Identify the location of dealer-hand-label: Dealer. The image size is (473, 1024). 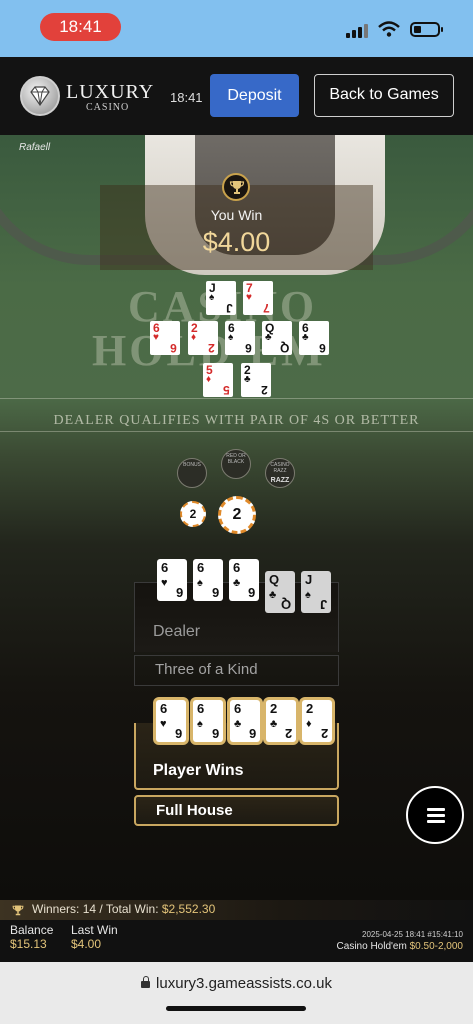
(177, 631).